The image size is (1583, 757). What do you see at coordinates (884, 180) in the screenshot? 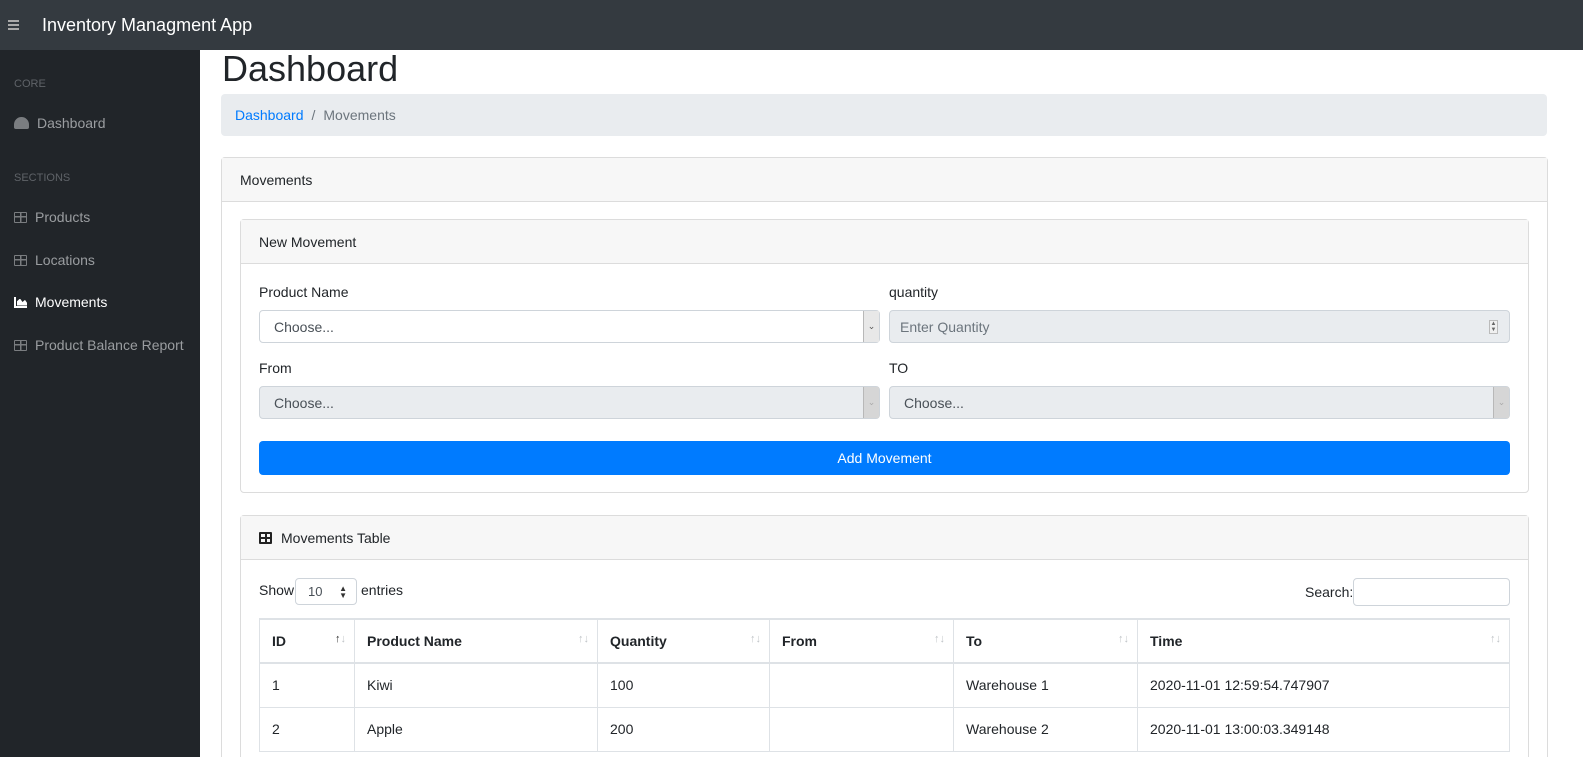
I see `movements-card-header: Movements` at bounding box center [884, 180].